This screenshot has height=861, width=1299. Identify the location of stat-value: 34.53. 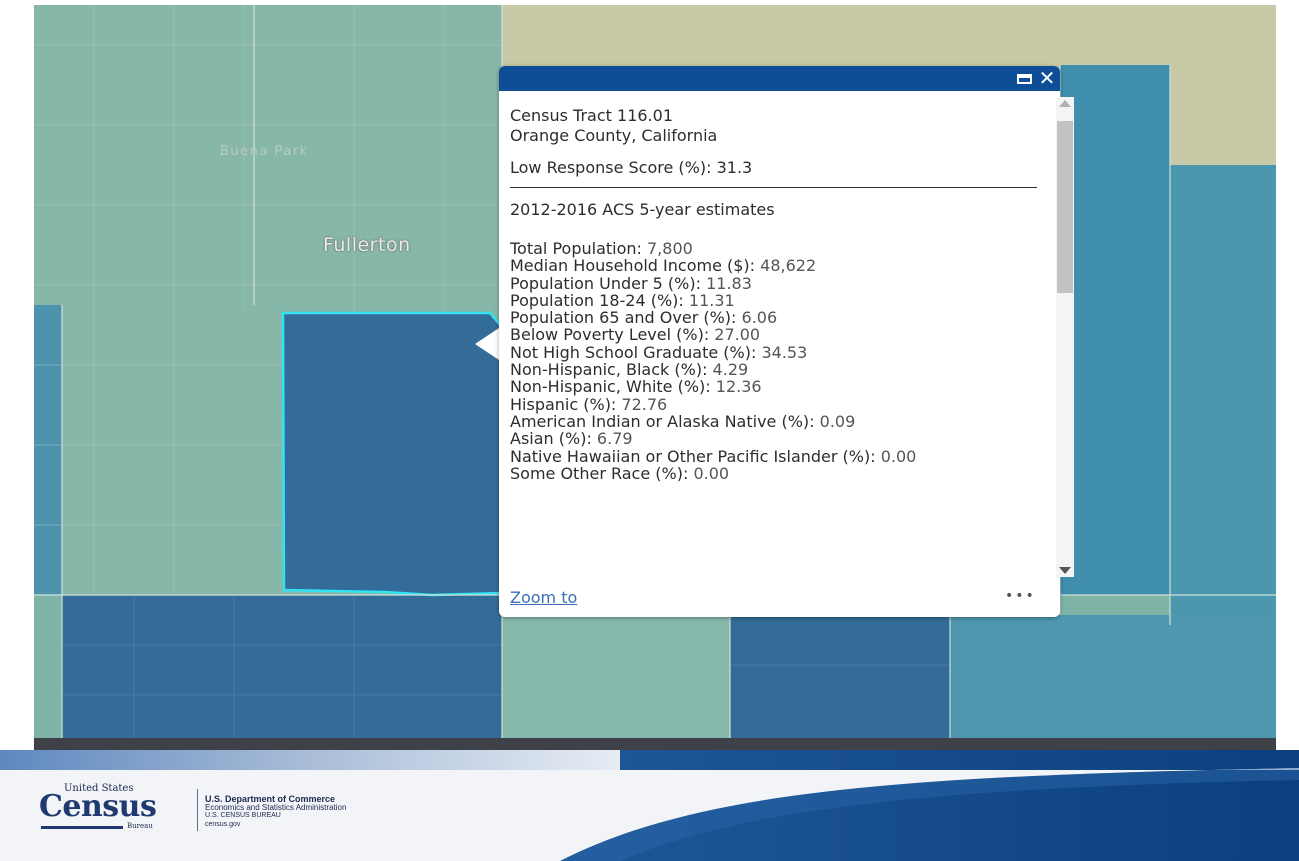
(784, 352).